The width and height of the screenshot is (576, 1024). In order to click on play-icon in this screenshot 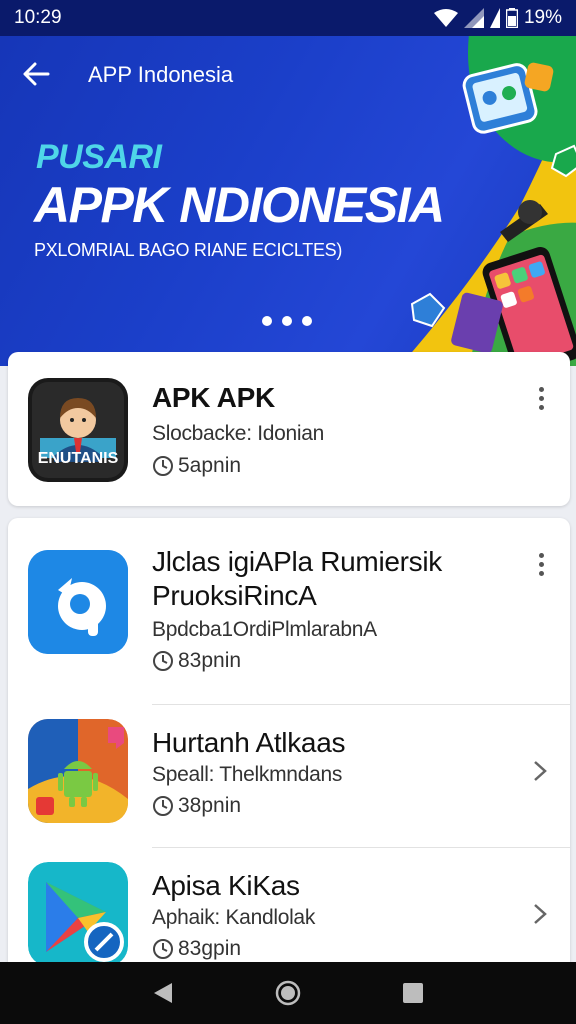, I will do `click(78, 914)`.